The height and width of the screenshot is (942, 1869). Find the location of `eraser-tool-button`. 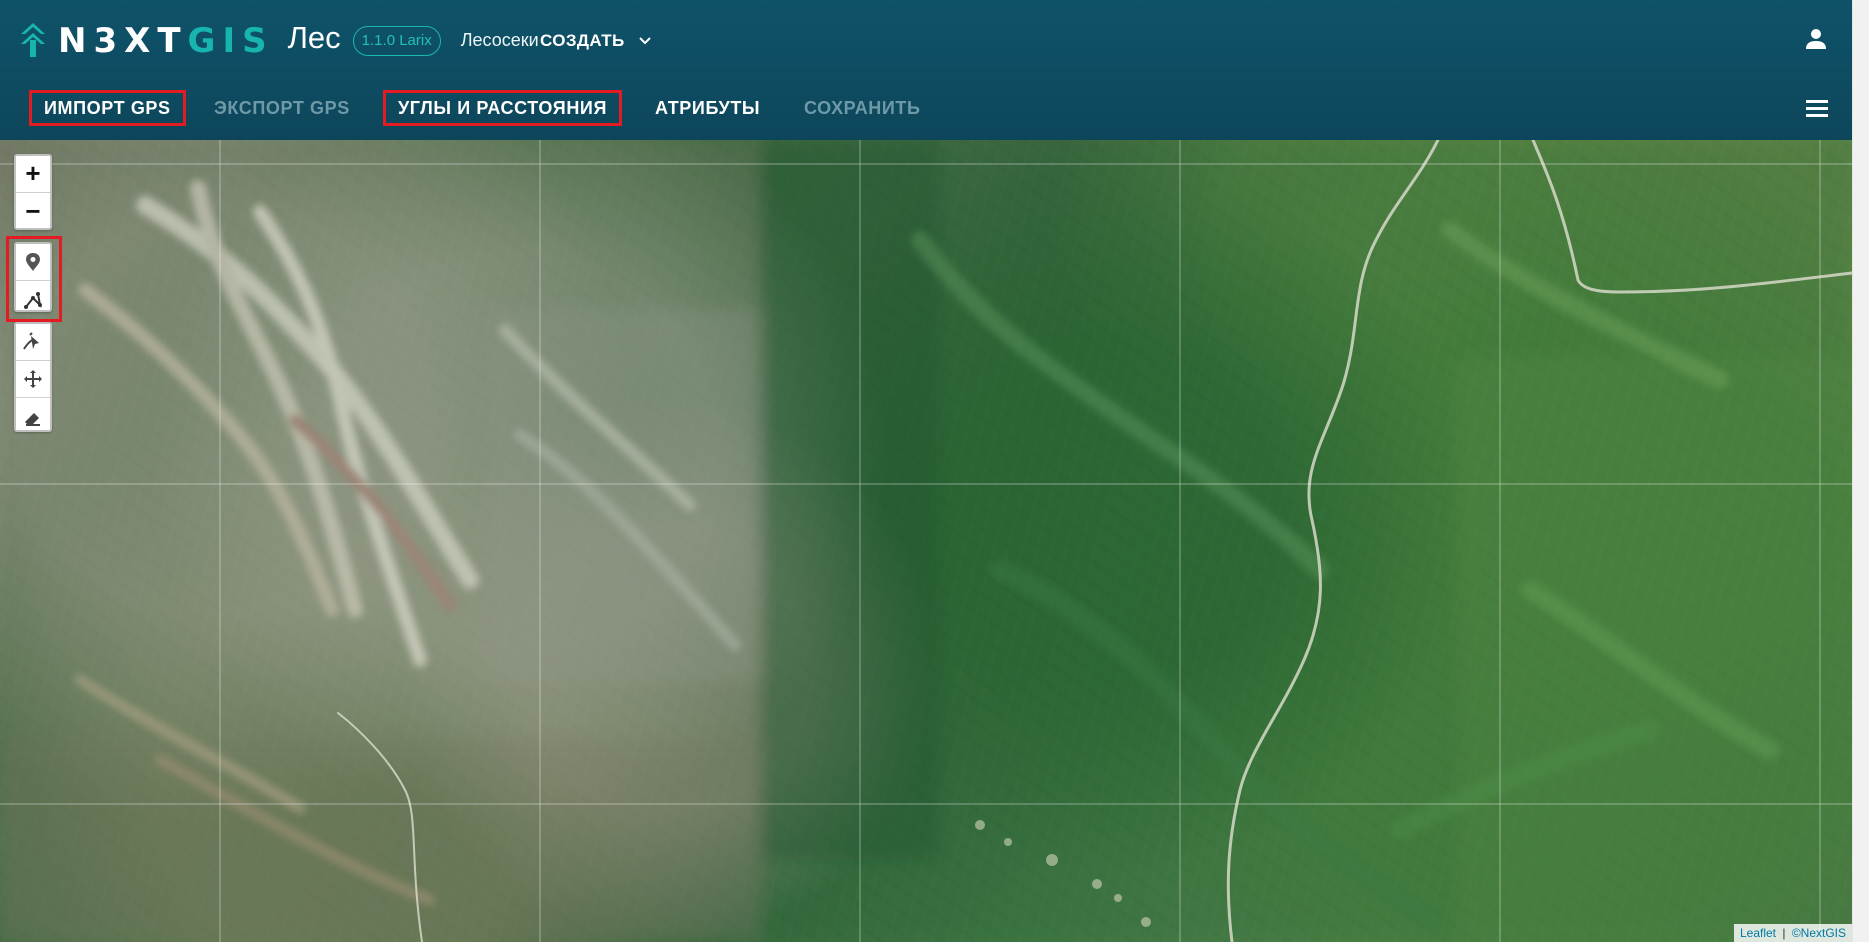

eraser-tool-button is located at coordinates (33, 414).